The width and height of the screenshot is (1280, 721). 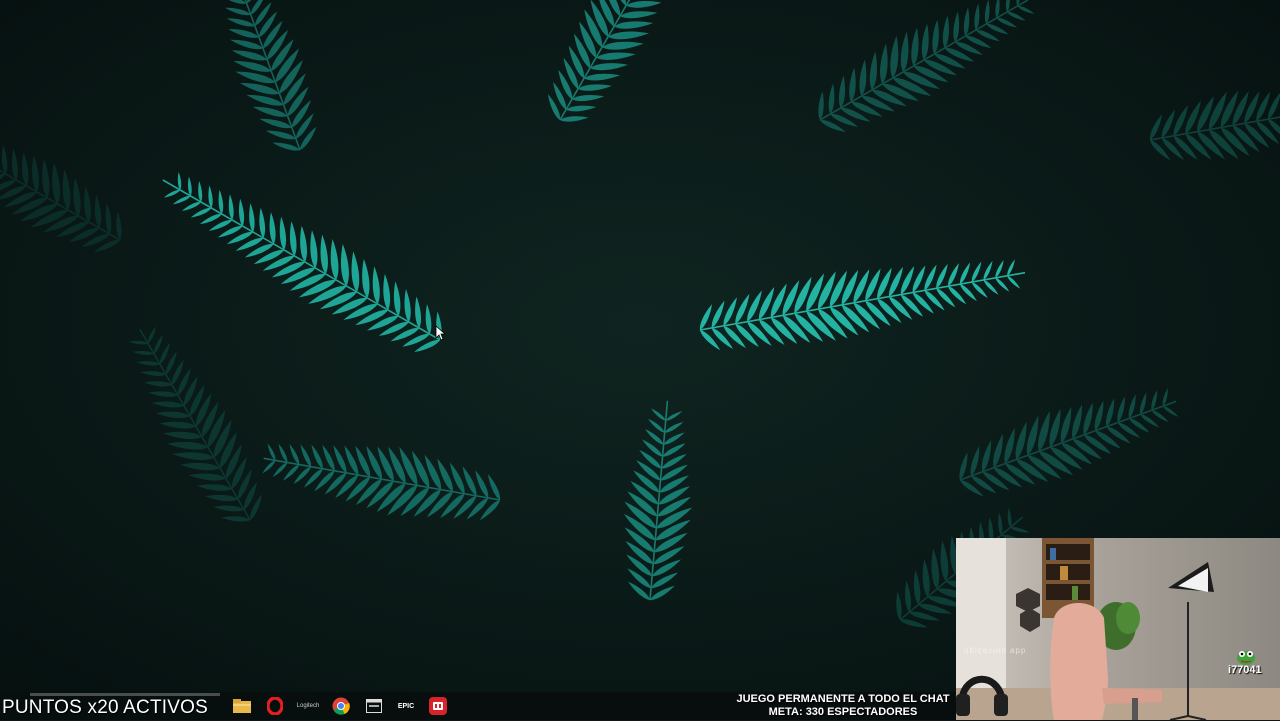 What do you see at coordinates (1246, 658) in the screenshot?
I see `frog-emote-icon` at bounding box center [1246, 658].